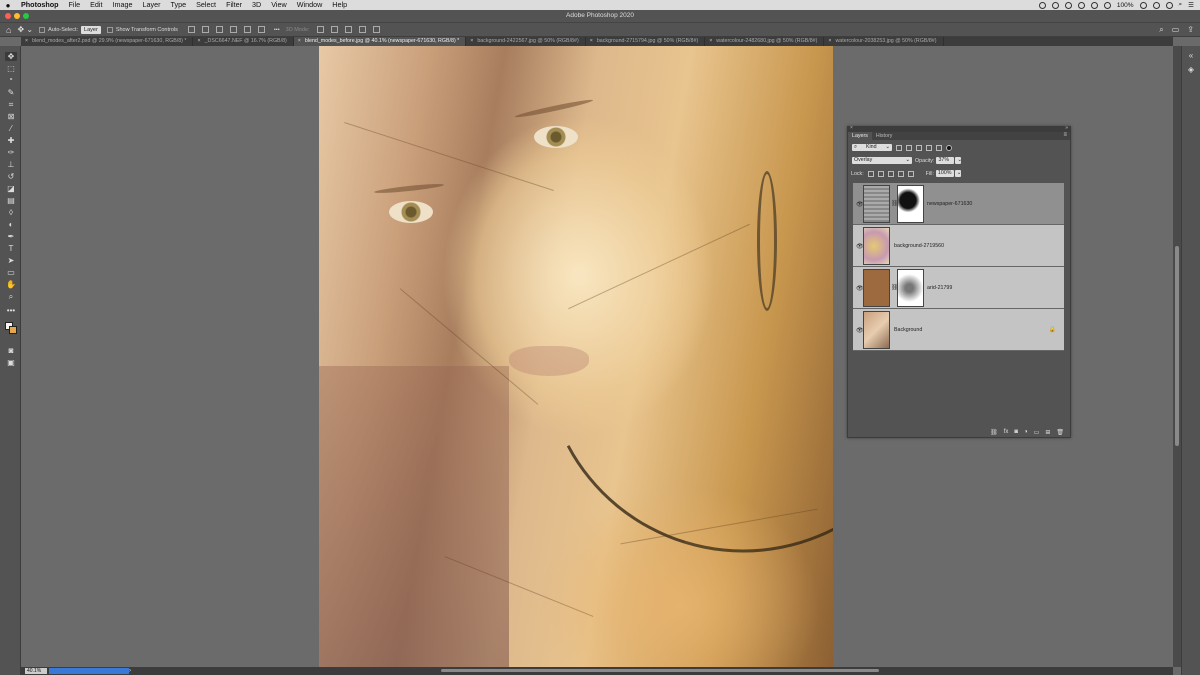 Image resolution: width=1200 pixels, height=675 pixels. What do you see at coordinates (11, 80) in the screenshot?
I see `lasso-tool-icon: ᐤ` at bounding box center [11, 80].